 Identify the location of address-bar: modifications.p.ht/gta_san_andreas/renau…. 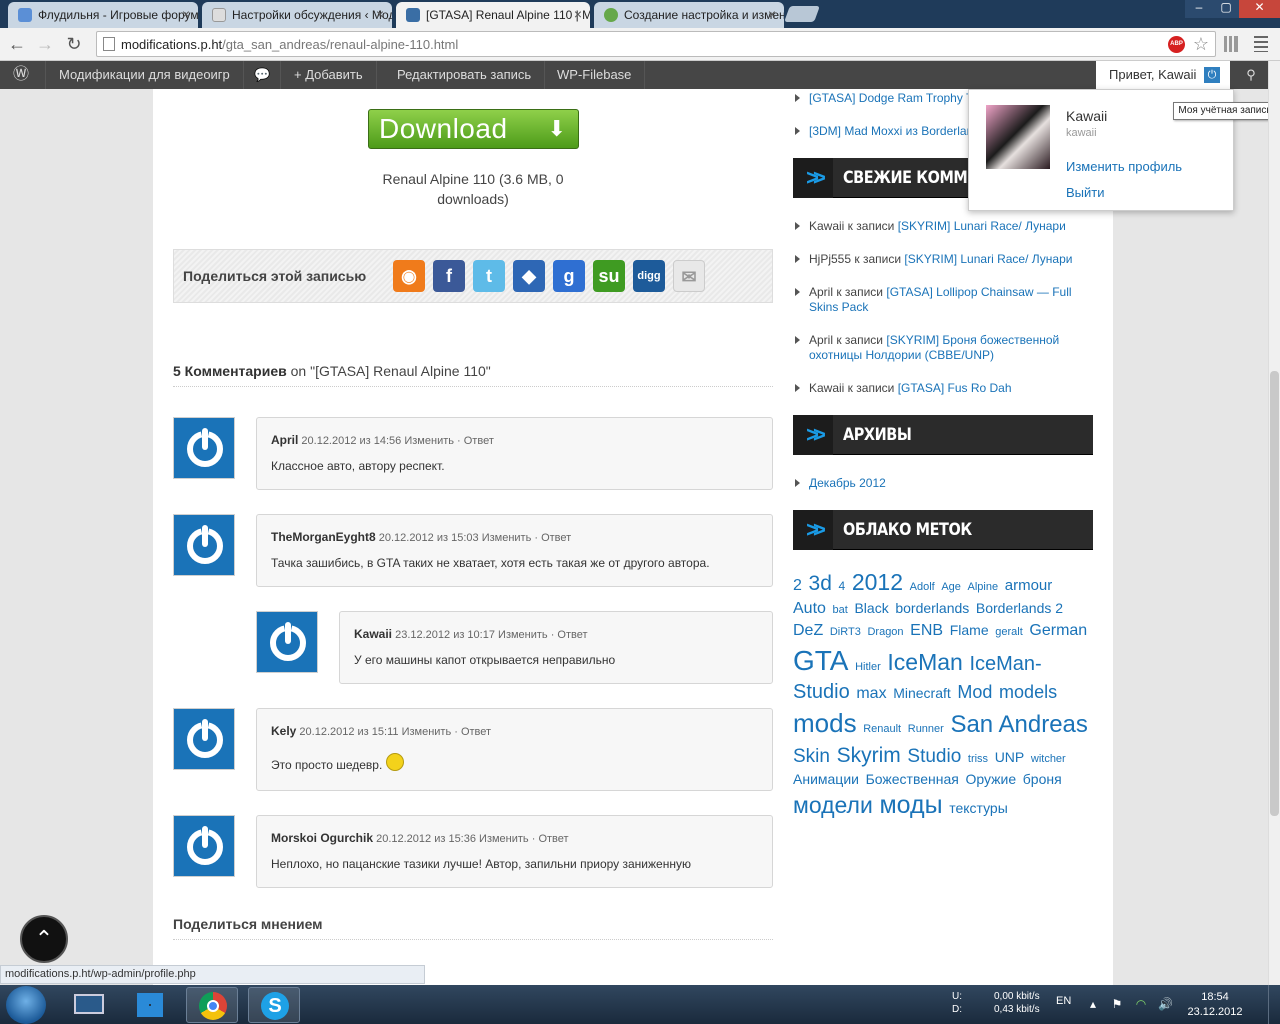
(656, 44).